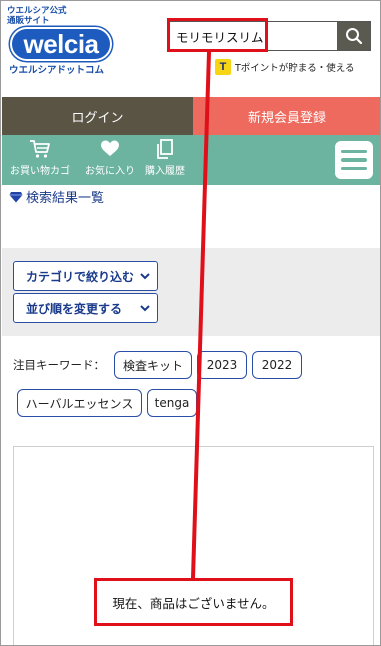  I want to click on copy-icon, so click(165, 149).